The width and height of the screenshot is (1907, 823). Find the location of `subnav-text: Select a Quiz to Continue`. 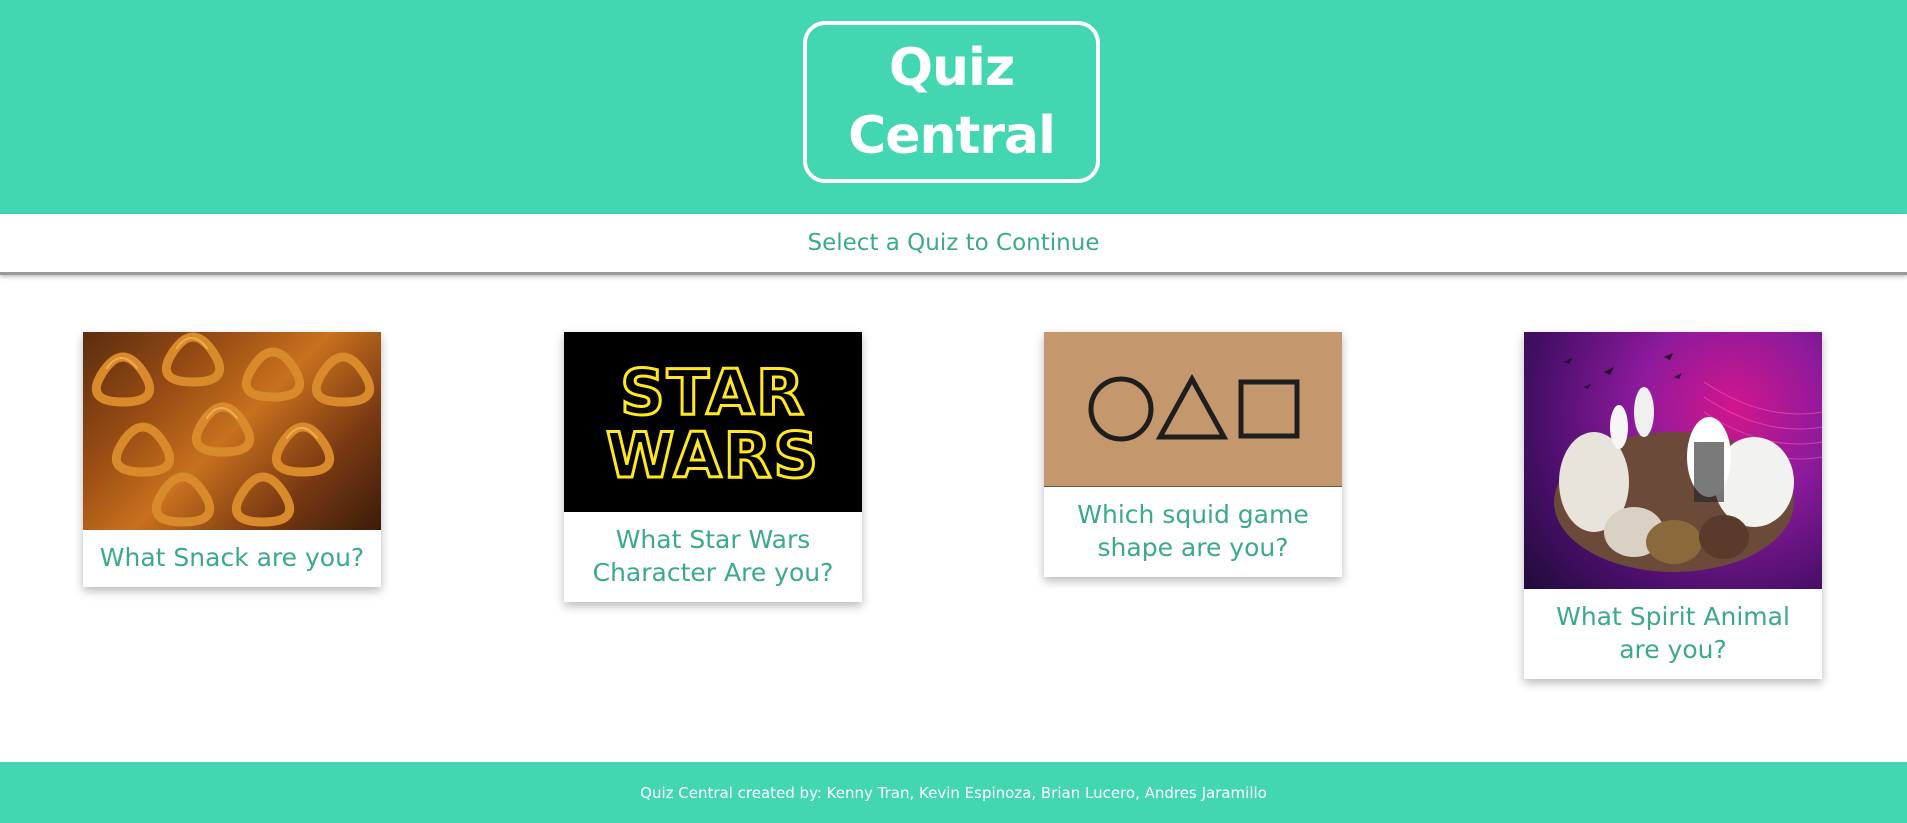

subnav-text: Select a Quiz to Continue is located at coordinates (953, 243).